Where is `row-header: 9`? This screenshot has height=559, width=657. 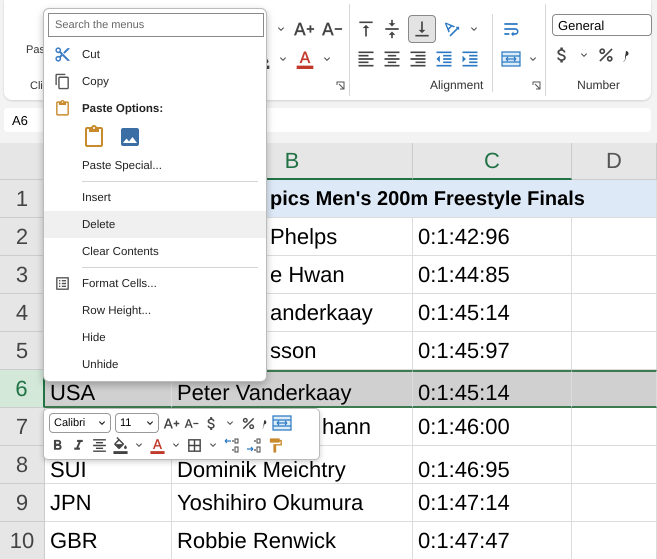 row-header: 9 is located at coordinates (22, 503).